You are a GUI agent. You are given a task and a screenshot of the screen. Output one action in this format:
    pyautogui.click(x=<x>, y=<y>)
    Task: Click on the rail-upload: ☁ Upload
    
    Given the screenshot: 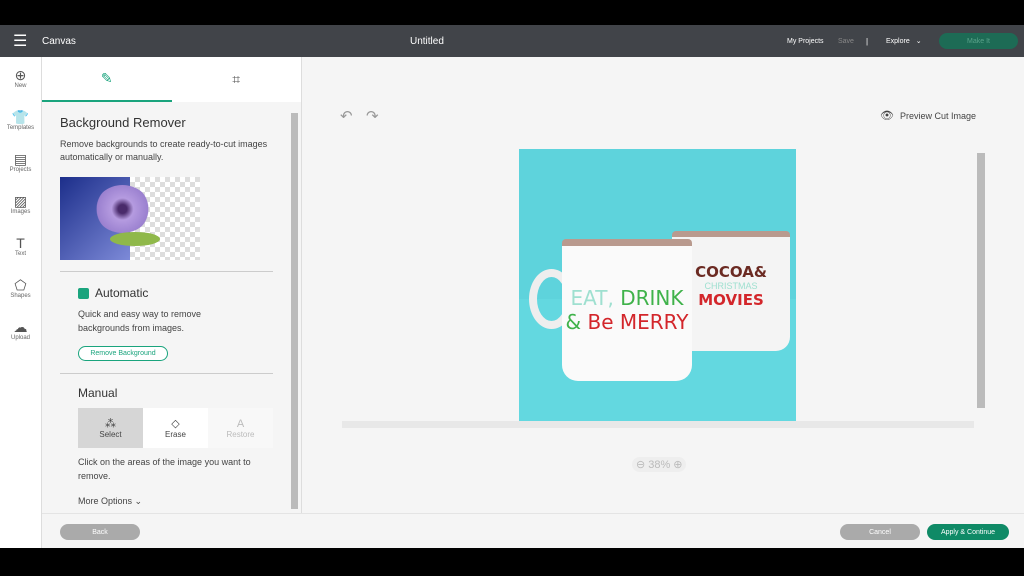 What is the action you would take?
    pyautogui.click(x=20, y=330)
    